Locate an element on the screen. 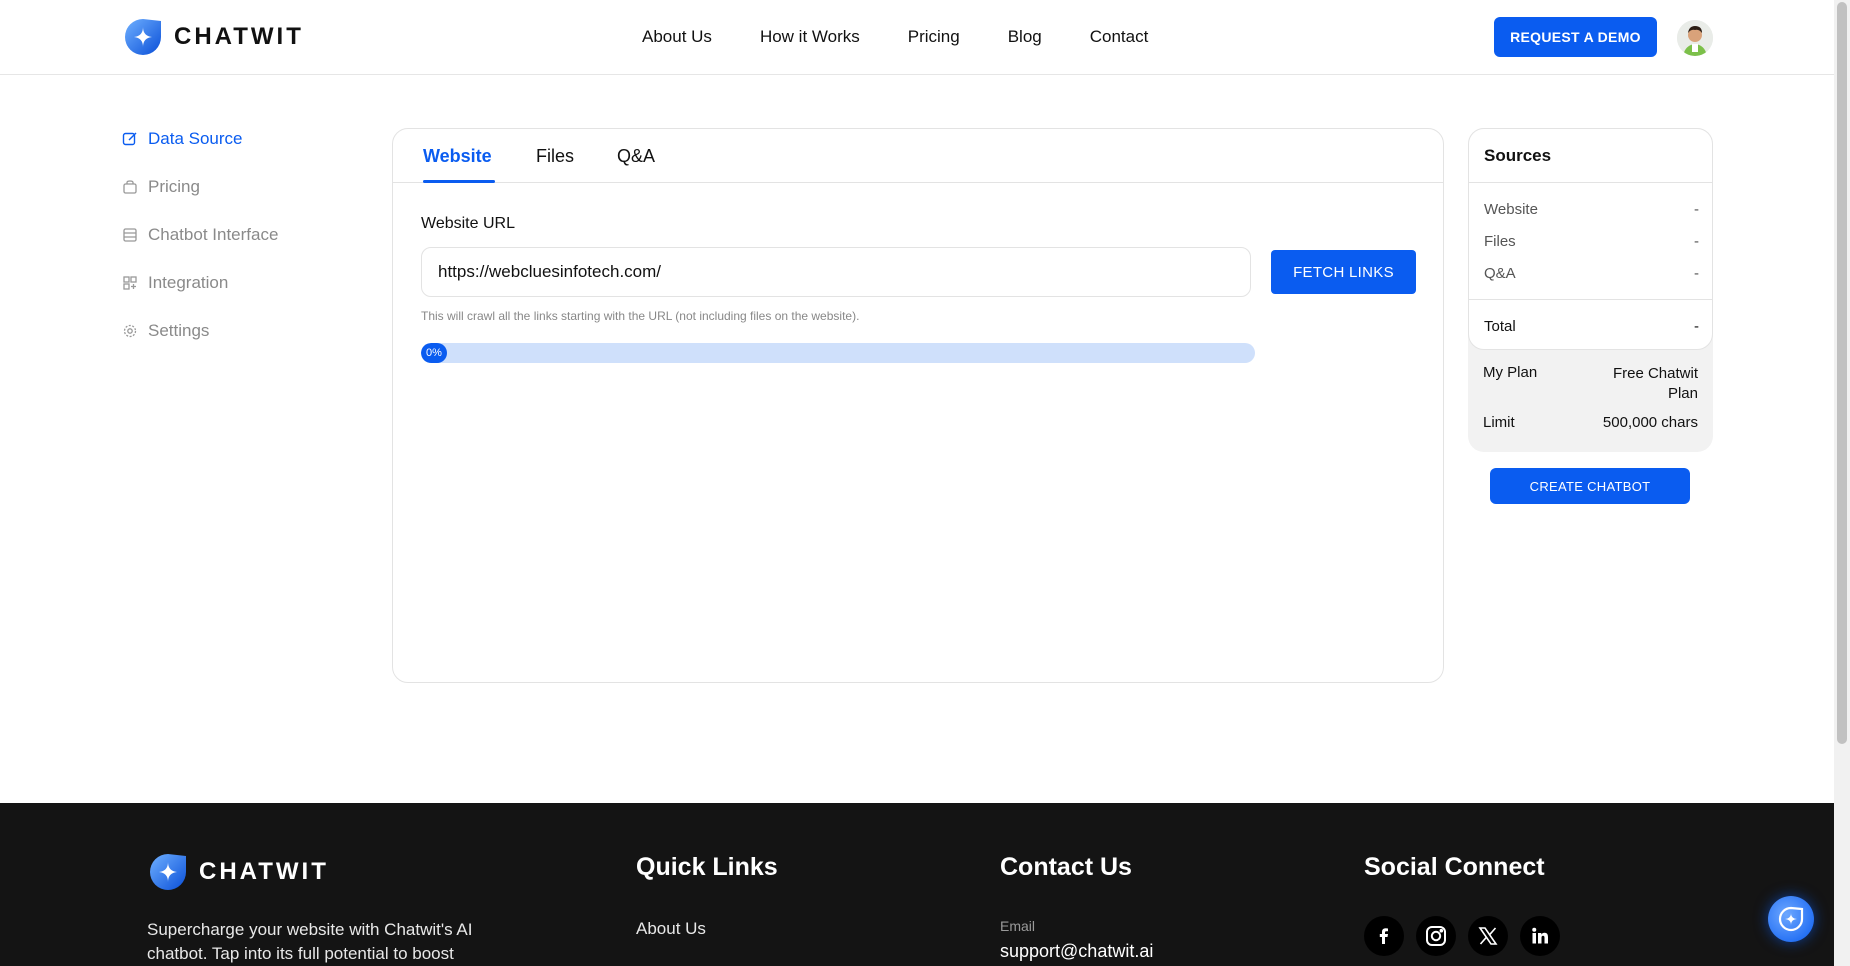 This screenshot has width=1850, height=966. facebook-icon is located at coordinates (1384, 936).